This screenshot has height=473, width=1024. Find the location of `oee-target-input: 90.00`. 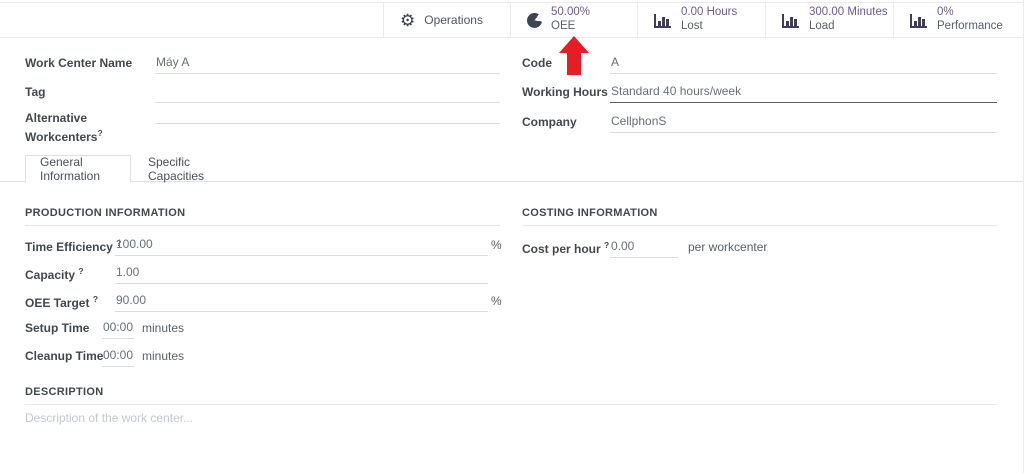

oee-target-input: 90.00 is located at coordinates (301, 301).